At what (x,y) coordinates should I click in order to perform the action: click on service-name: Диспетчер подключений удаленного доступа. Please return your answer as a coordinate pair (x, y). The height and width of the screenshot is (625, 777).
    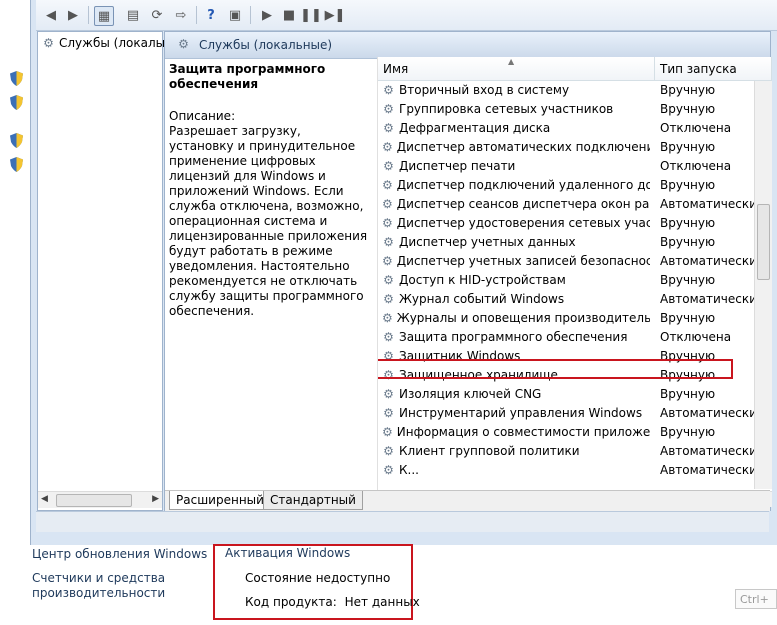
    Looking at the image, I should click on (523, 185).